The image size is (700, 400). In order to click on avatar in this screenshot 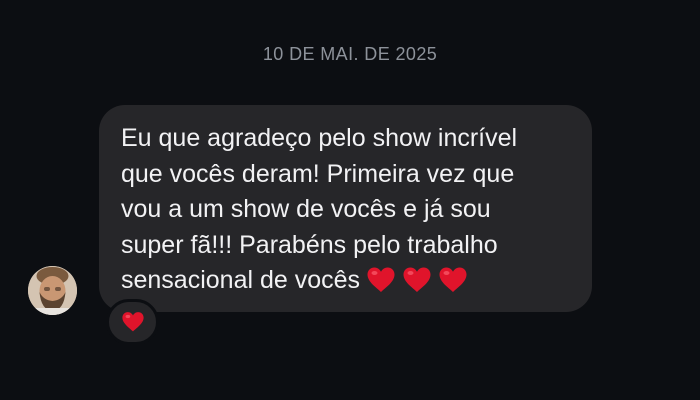, I will do `click(52, 290)`.